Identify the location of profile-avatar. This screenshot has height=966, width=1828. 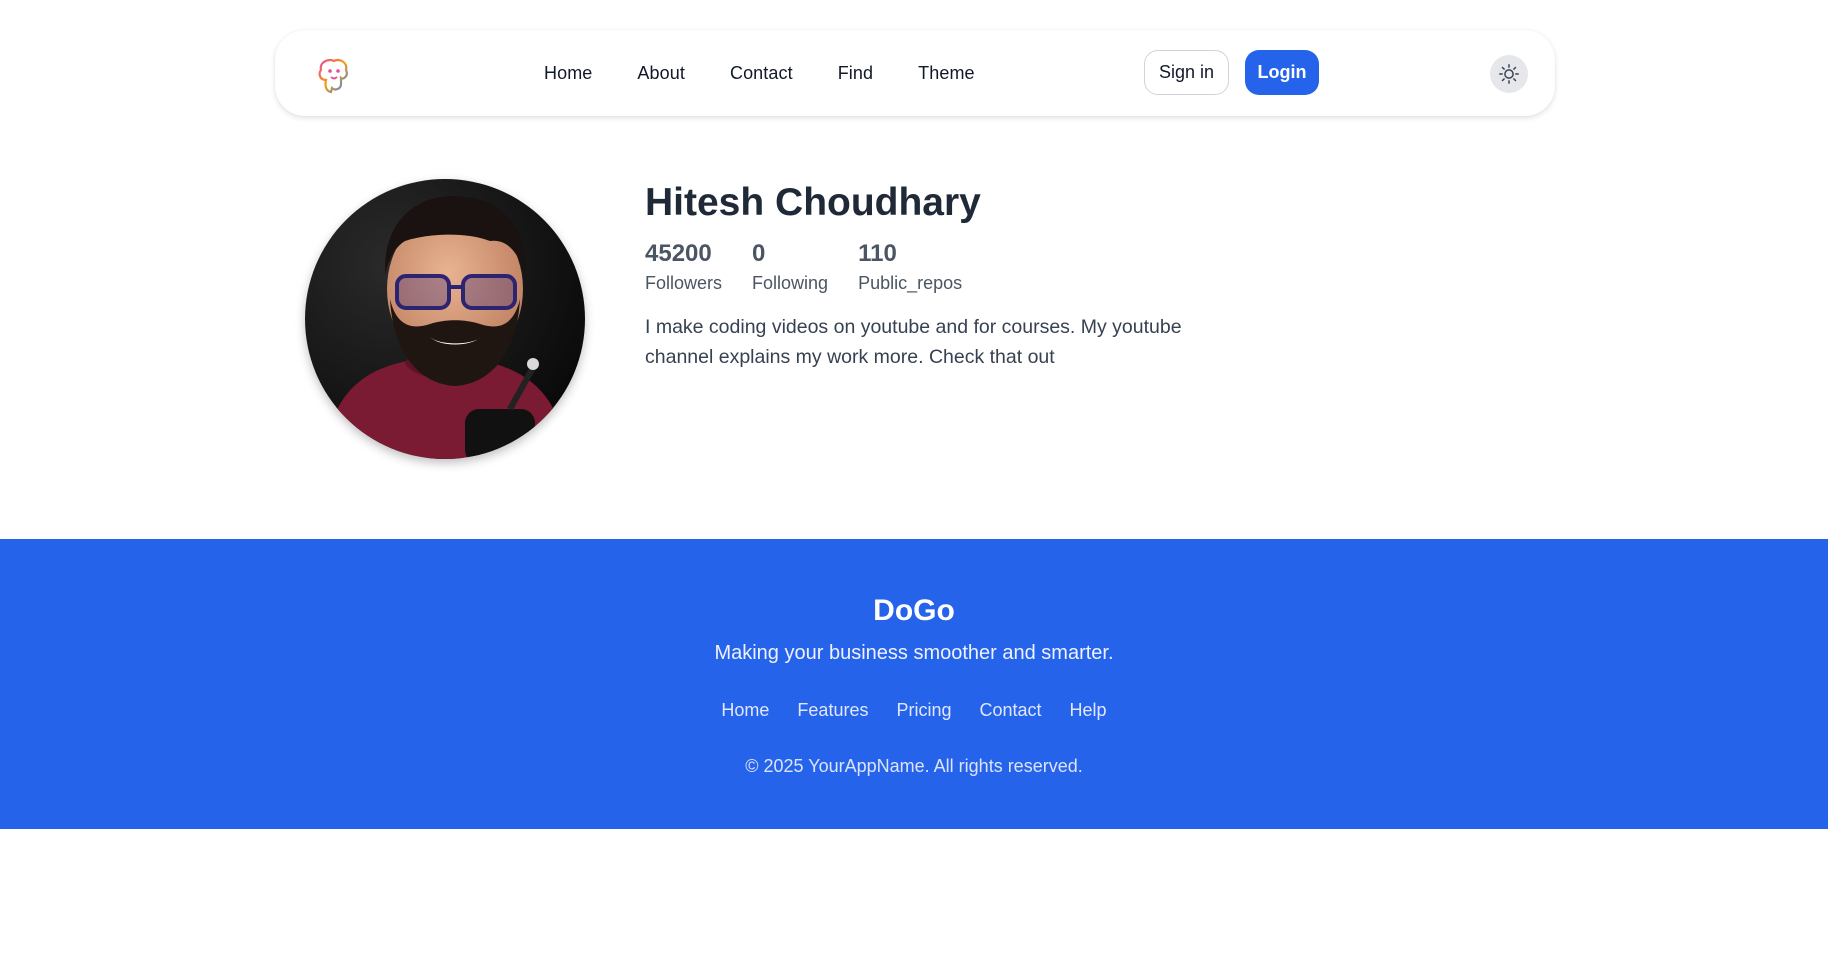
(445, 319).